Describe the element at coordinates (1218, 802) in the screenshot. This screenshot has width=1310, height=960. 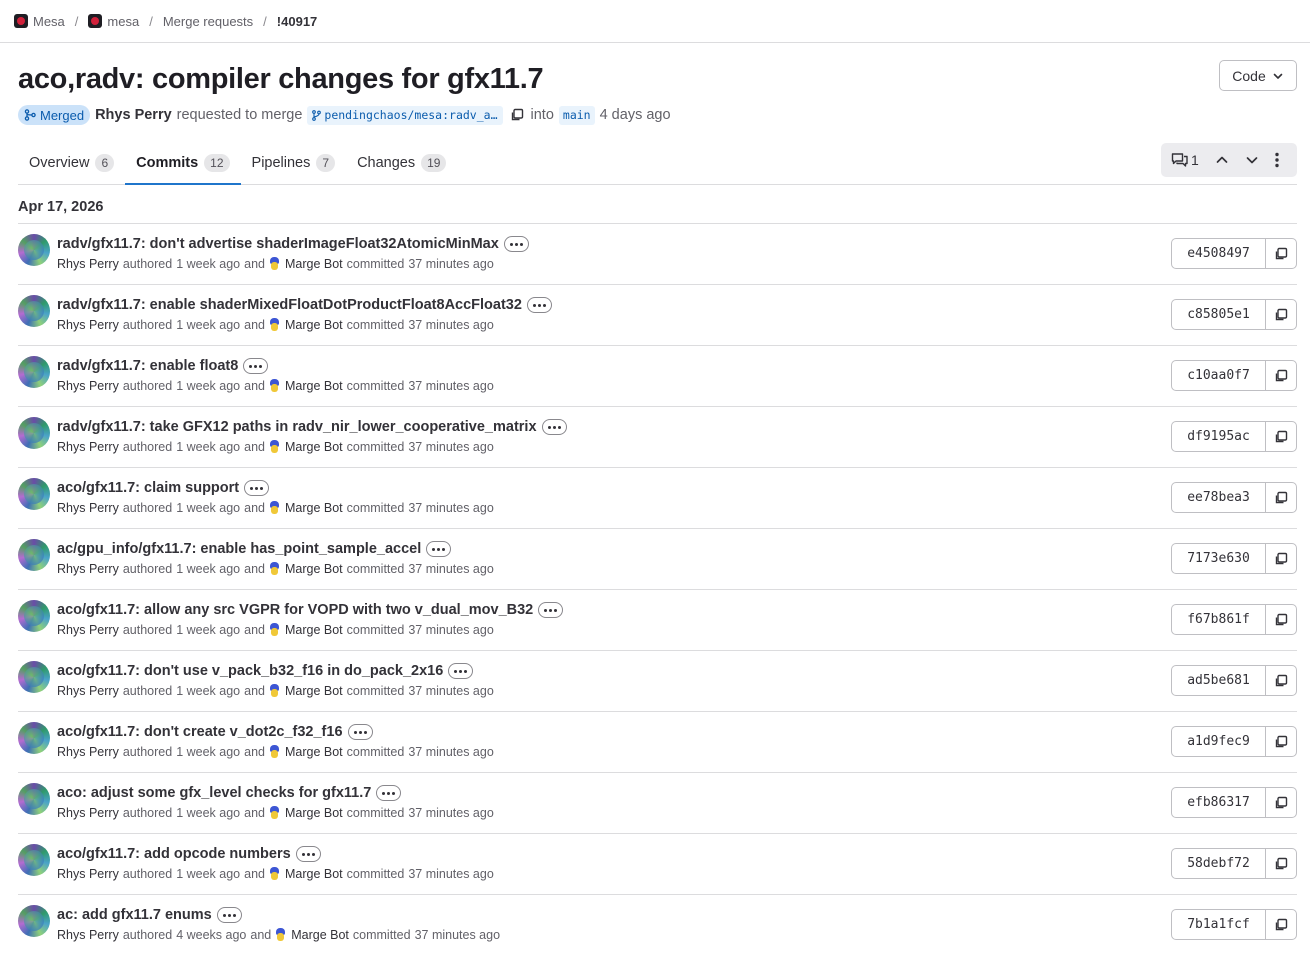
I see `commit-sha-link: efb86317` at that location.